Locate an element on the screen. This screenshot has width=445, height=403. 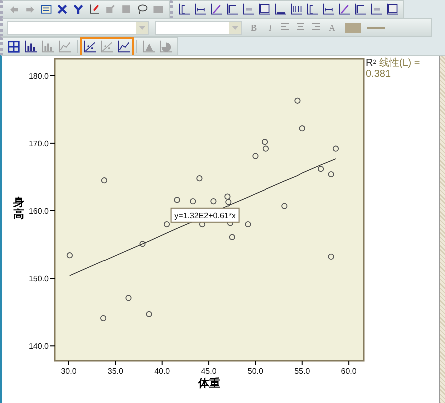
resize-icon is located at coordinates (110, 9).